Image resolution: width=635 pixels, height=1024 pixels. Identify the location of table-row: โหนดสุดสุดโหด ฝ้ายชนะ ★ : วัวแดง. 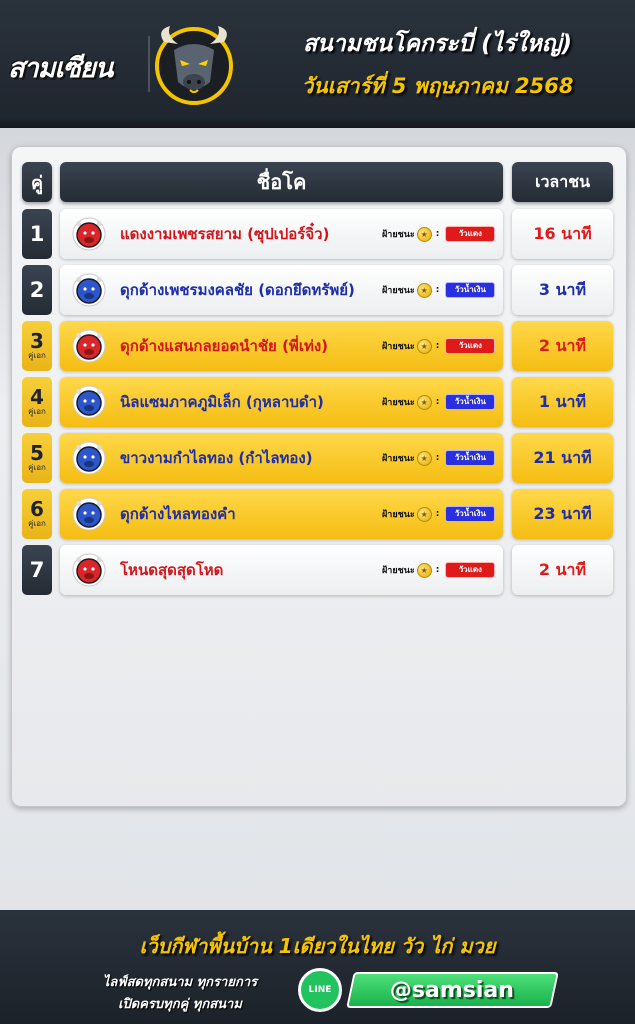
(281, 570).